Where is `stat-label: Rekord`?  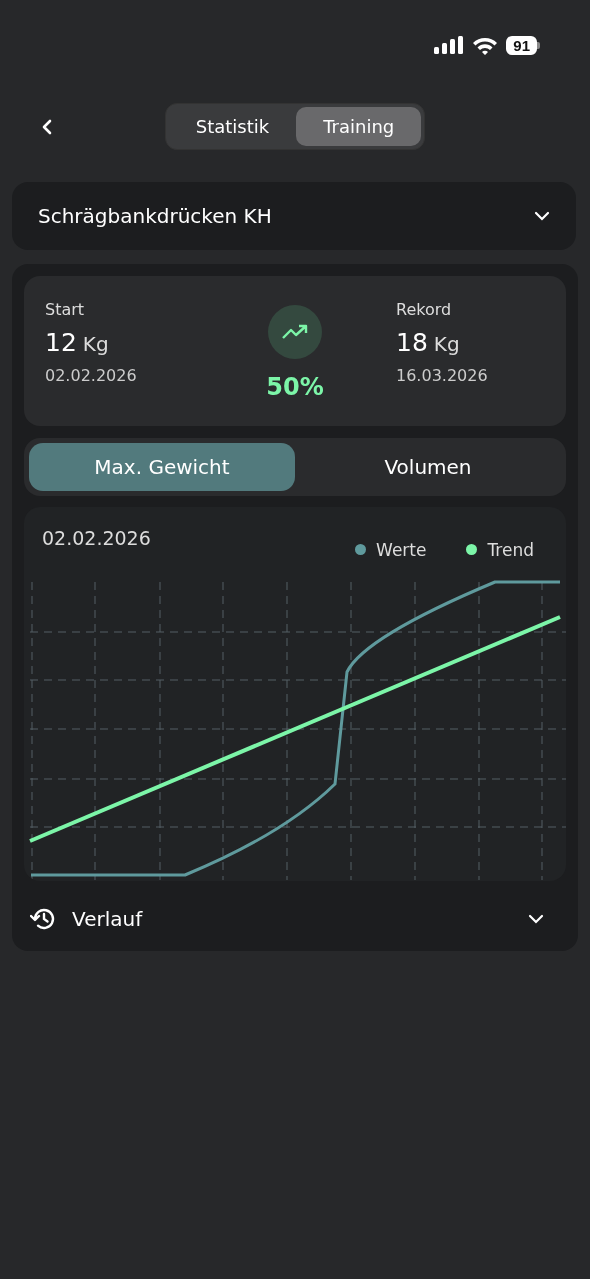 stat-label: Rekord is located at coordinates (424, 309).